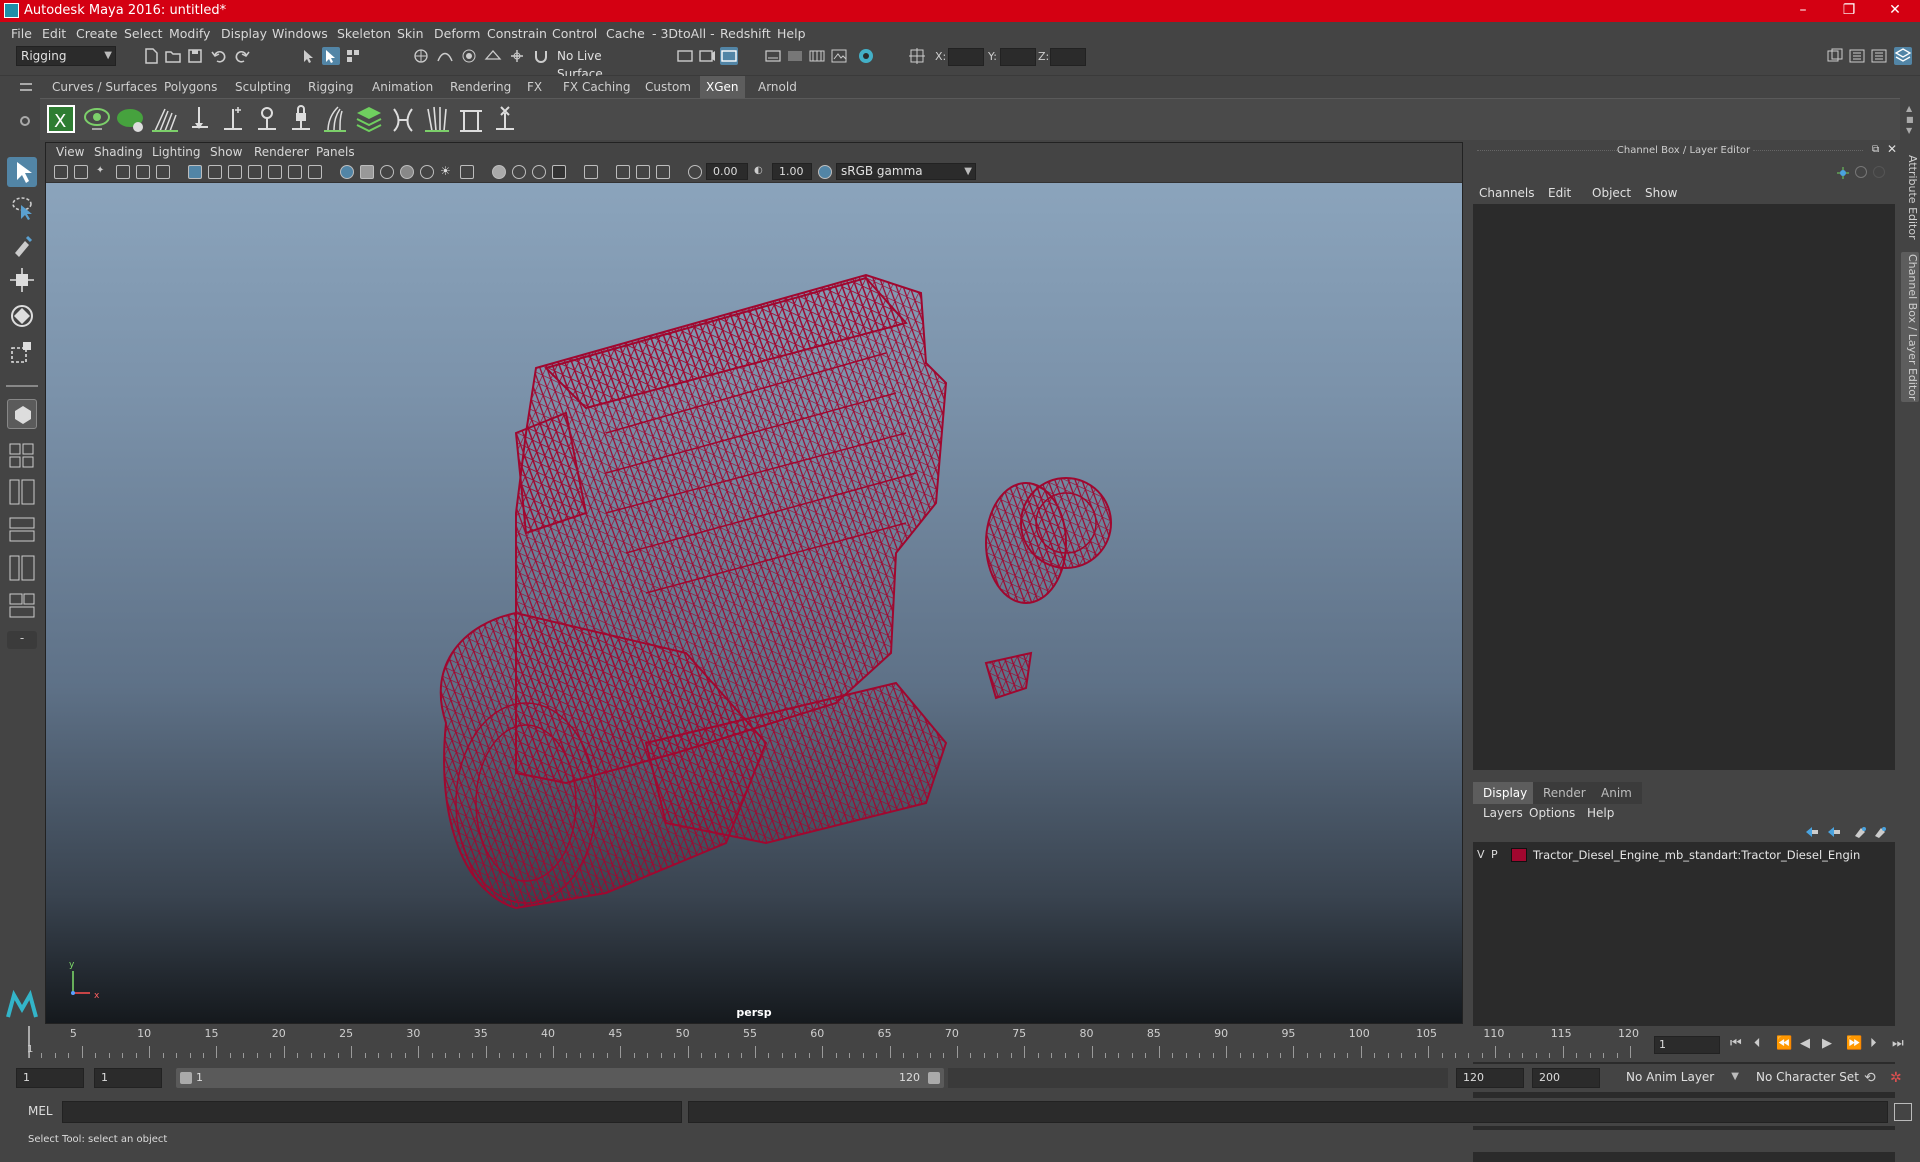  I want to click on xgen-add-guide-icon, so click(199, 119).